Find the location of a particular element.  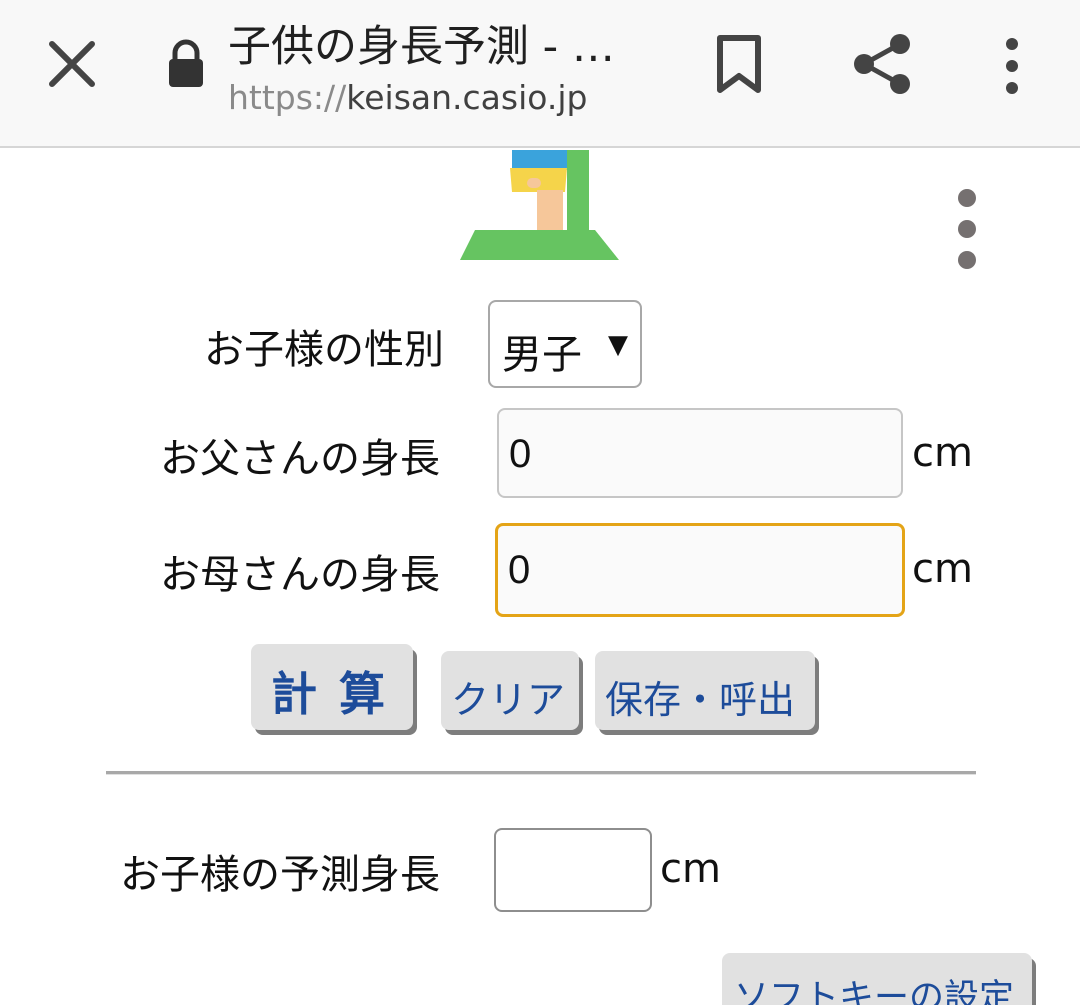

gender-select-value: 男子 is located at coordinates (542, 355).